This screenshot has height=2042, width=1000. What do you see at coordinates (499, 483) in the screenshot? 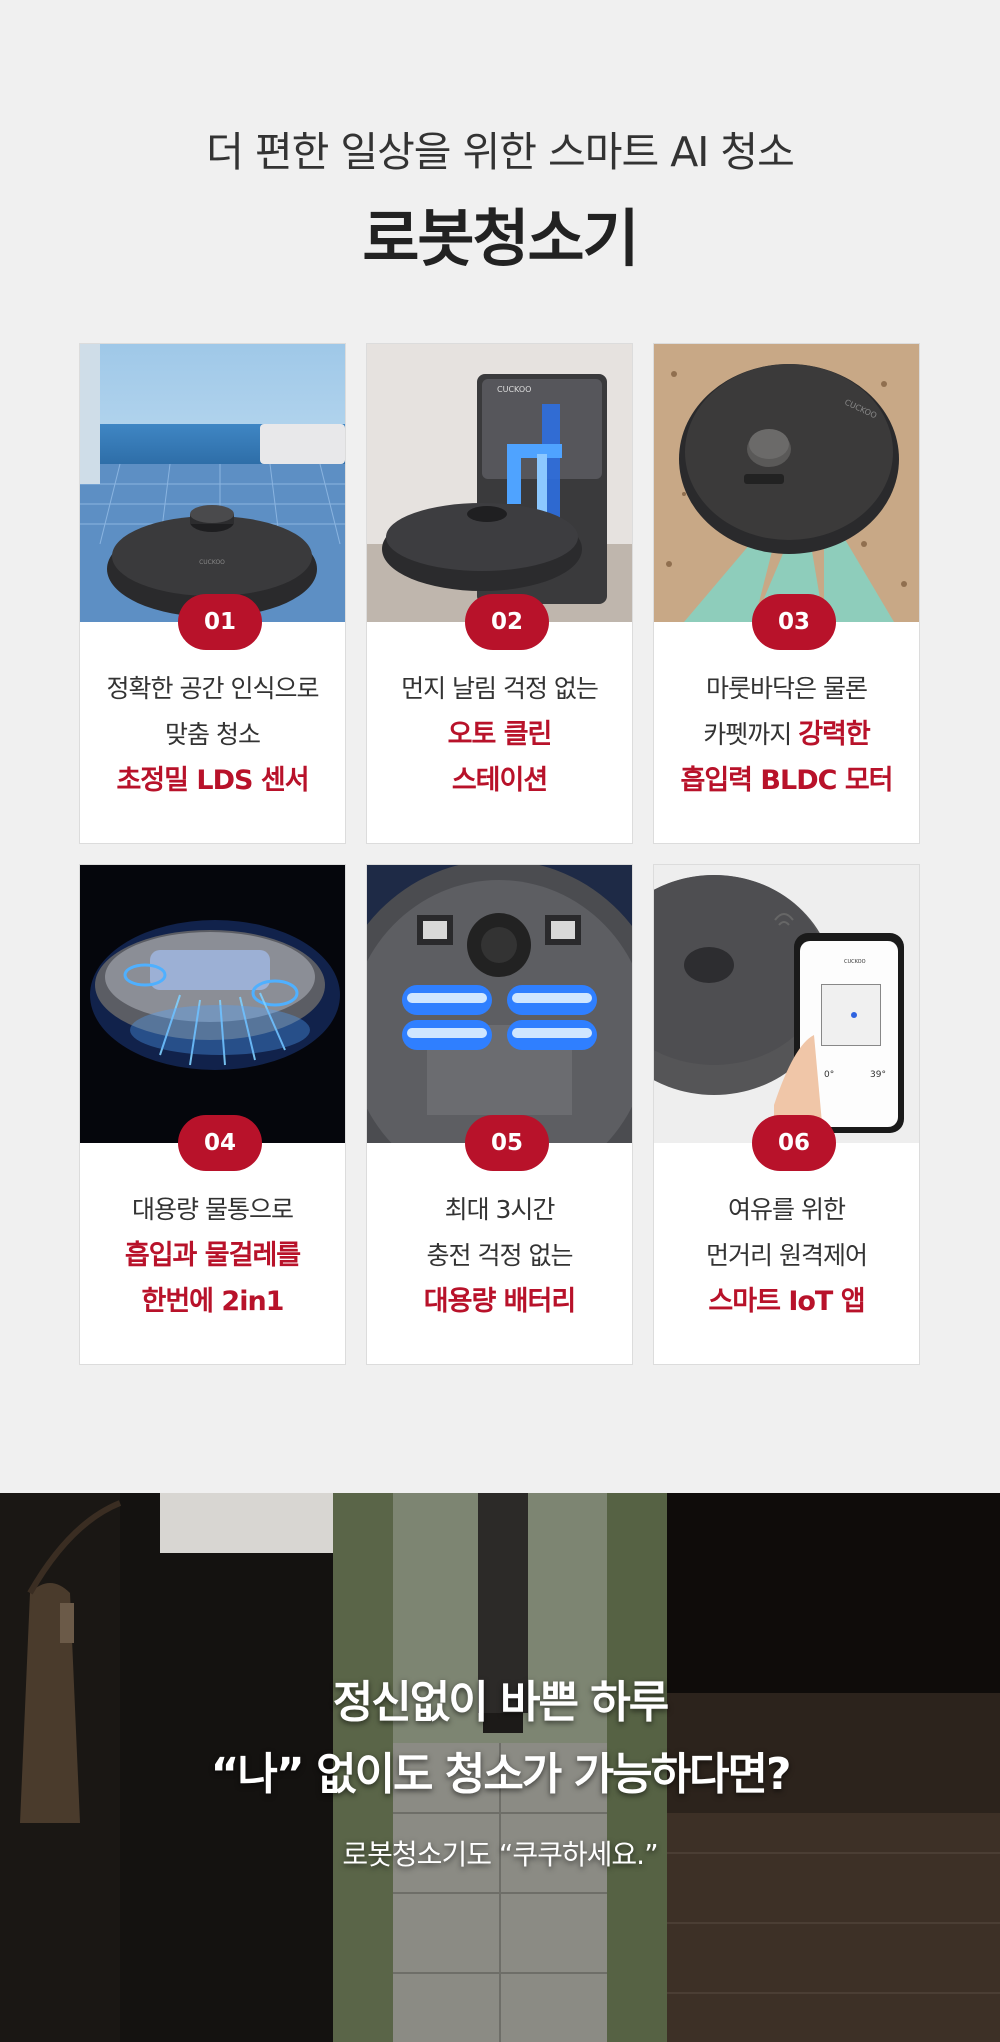
I see `auto-clean-station-image: CUCKOO` at bounding box center [499, 483].